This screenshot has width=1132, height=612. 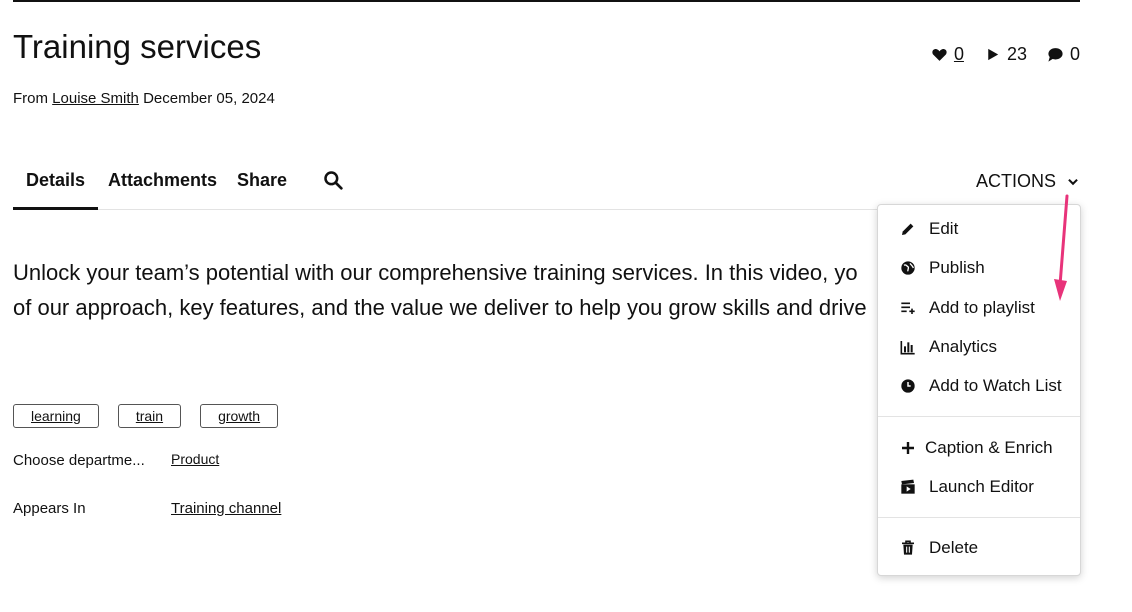 What do you see at coordinates (1015, 181) in the screenshot?
I see `actions-label: ACTIONS` at bounding box center [1015, 181].